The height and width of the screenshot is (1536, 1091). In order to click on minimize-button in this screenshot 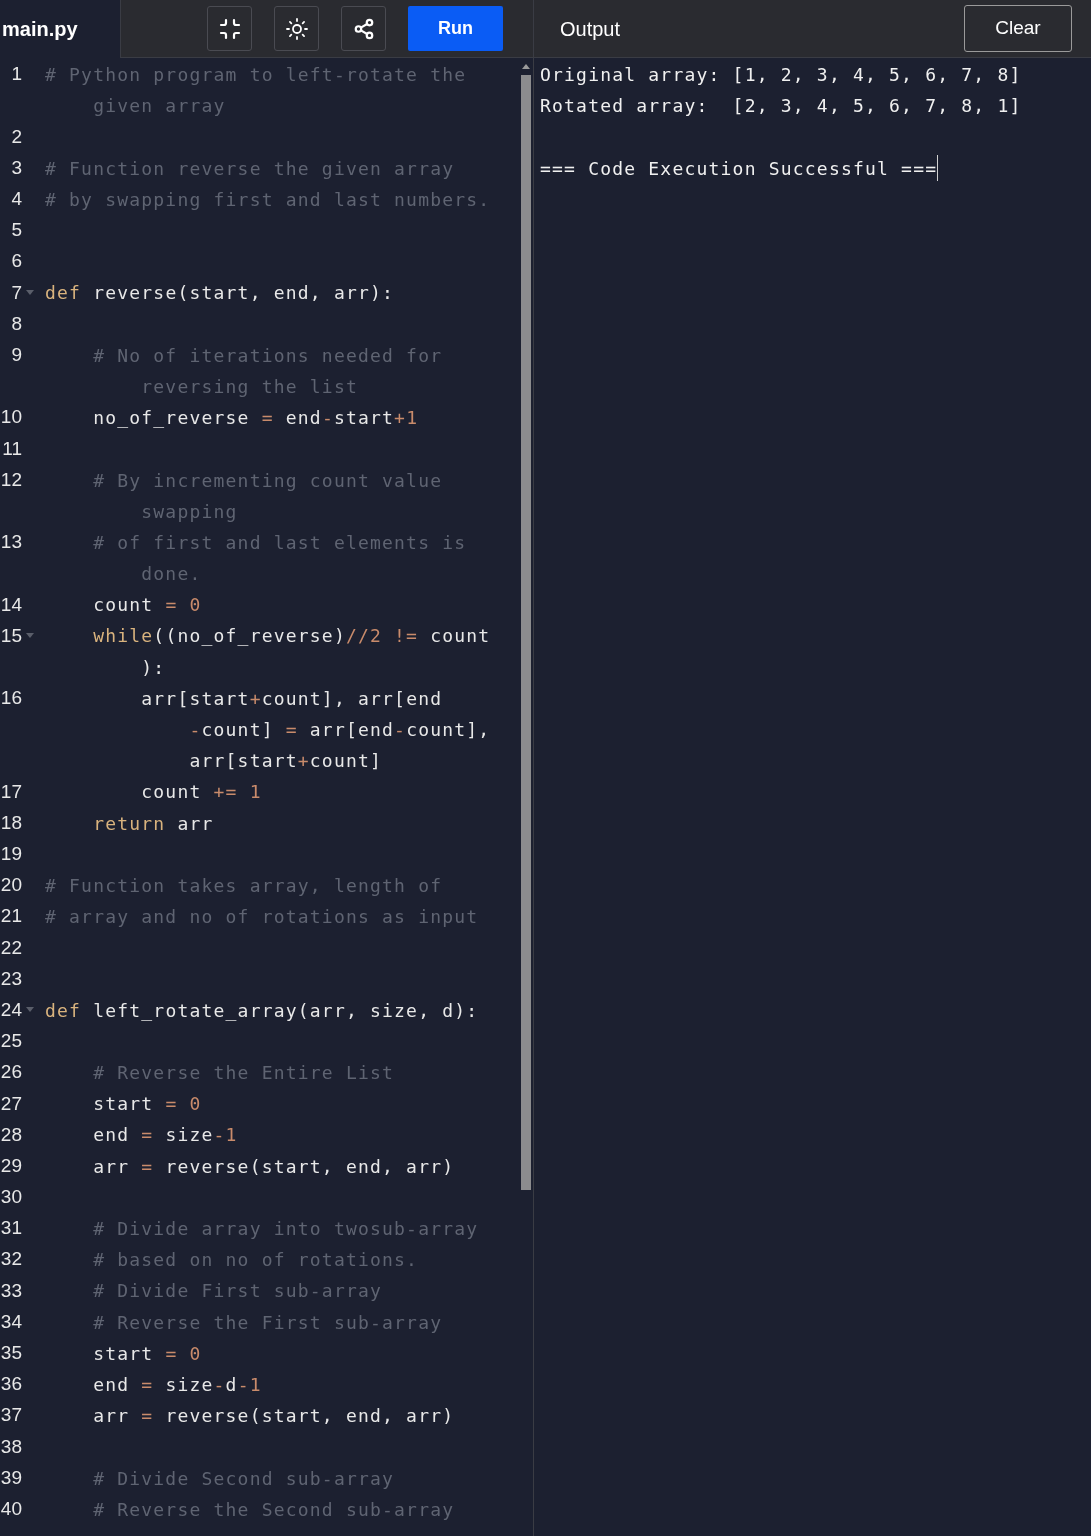, I will do `click(229, 28)`.